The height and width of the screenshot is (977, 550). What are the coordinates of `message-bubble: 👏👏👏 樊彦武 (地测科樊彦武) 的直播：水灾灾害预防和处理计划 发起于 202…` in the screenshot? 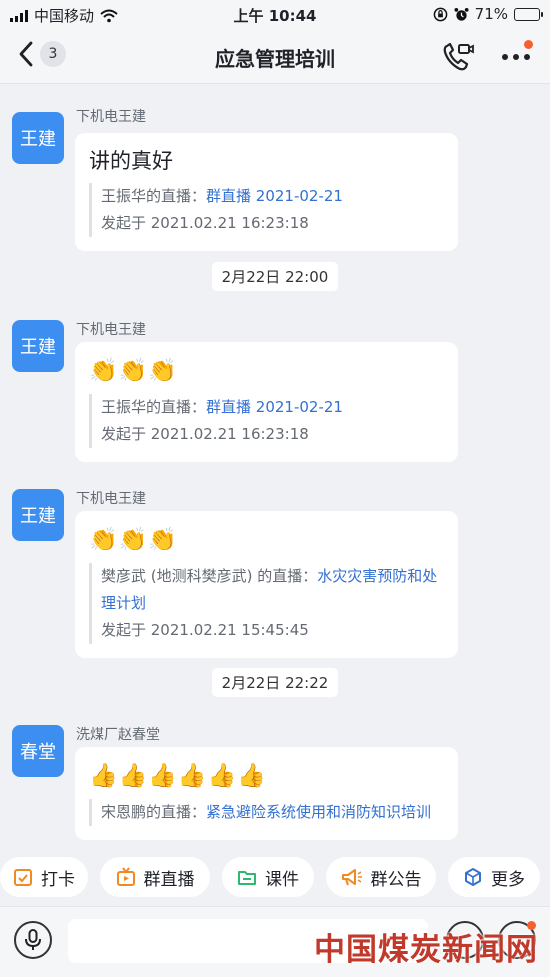 It's located at (266, 584).